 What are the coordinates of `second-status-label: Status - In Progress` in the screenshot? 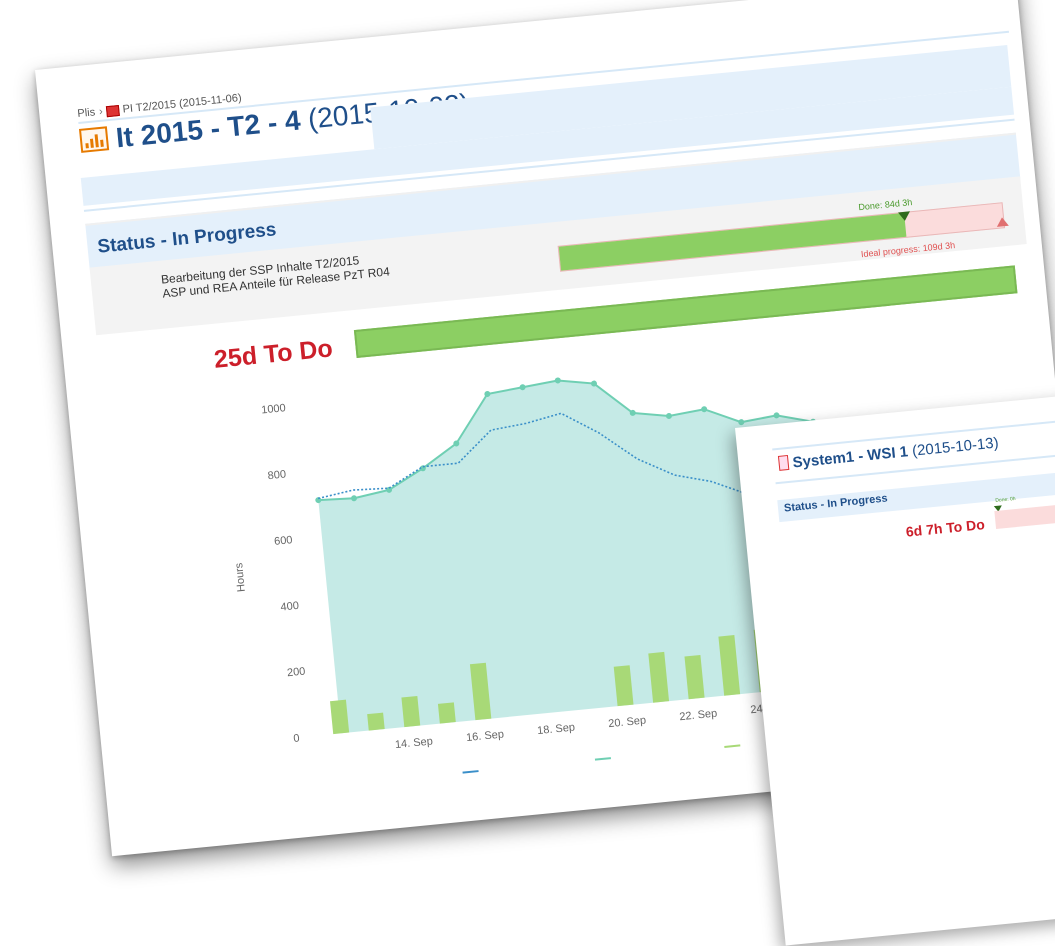 It's located at (836, 503).